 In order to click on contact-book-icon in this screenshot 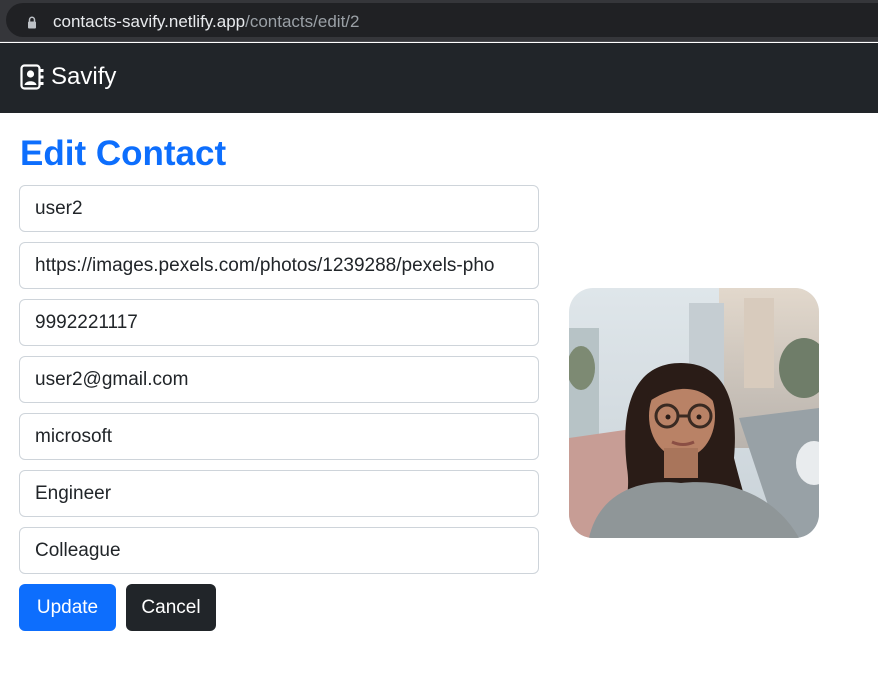, I will do `click(32, 77)`.